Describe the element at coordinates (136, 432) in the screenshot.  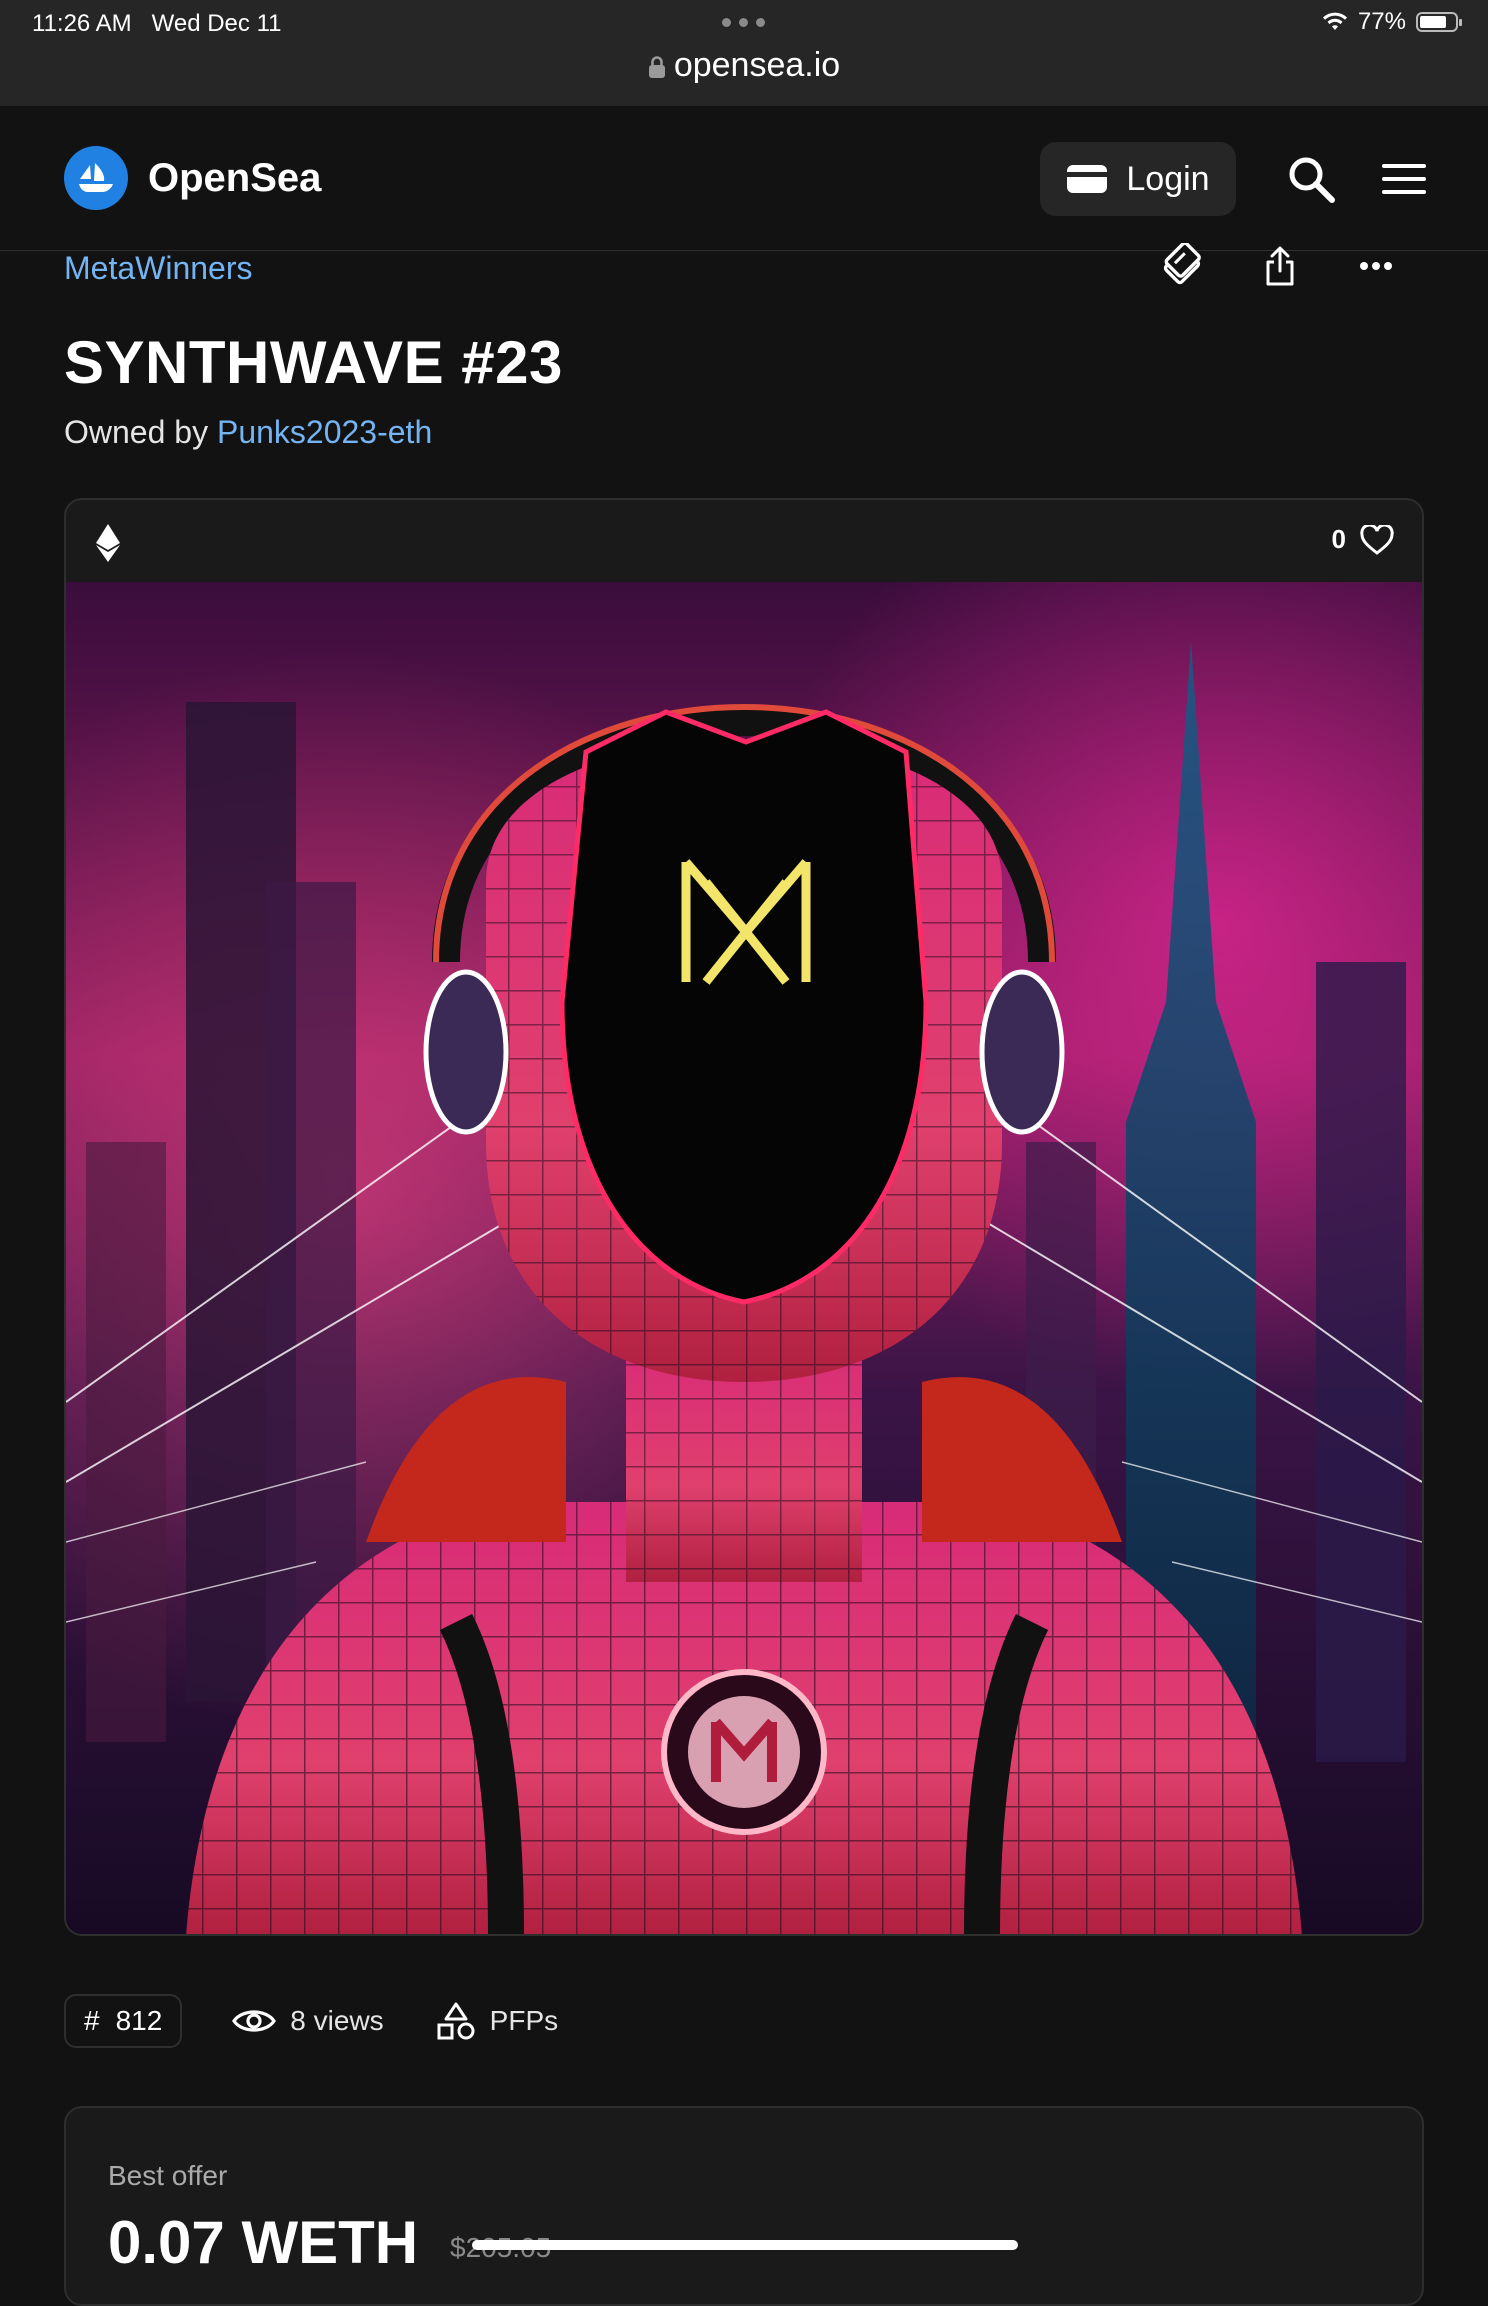
I see `owned-by-label: Owned by` at that location.